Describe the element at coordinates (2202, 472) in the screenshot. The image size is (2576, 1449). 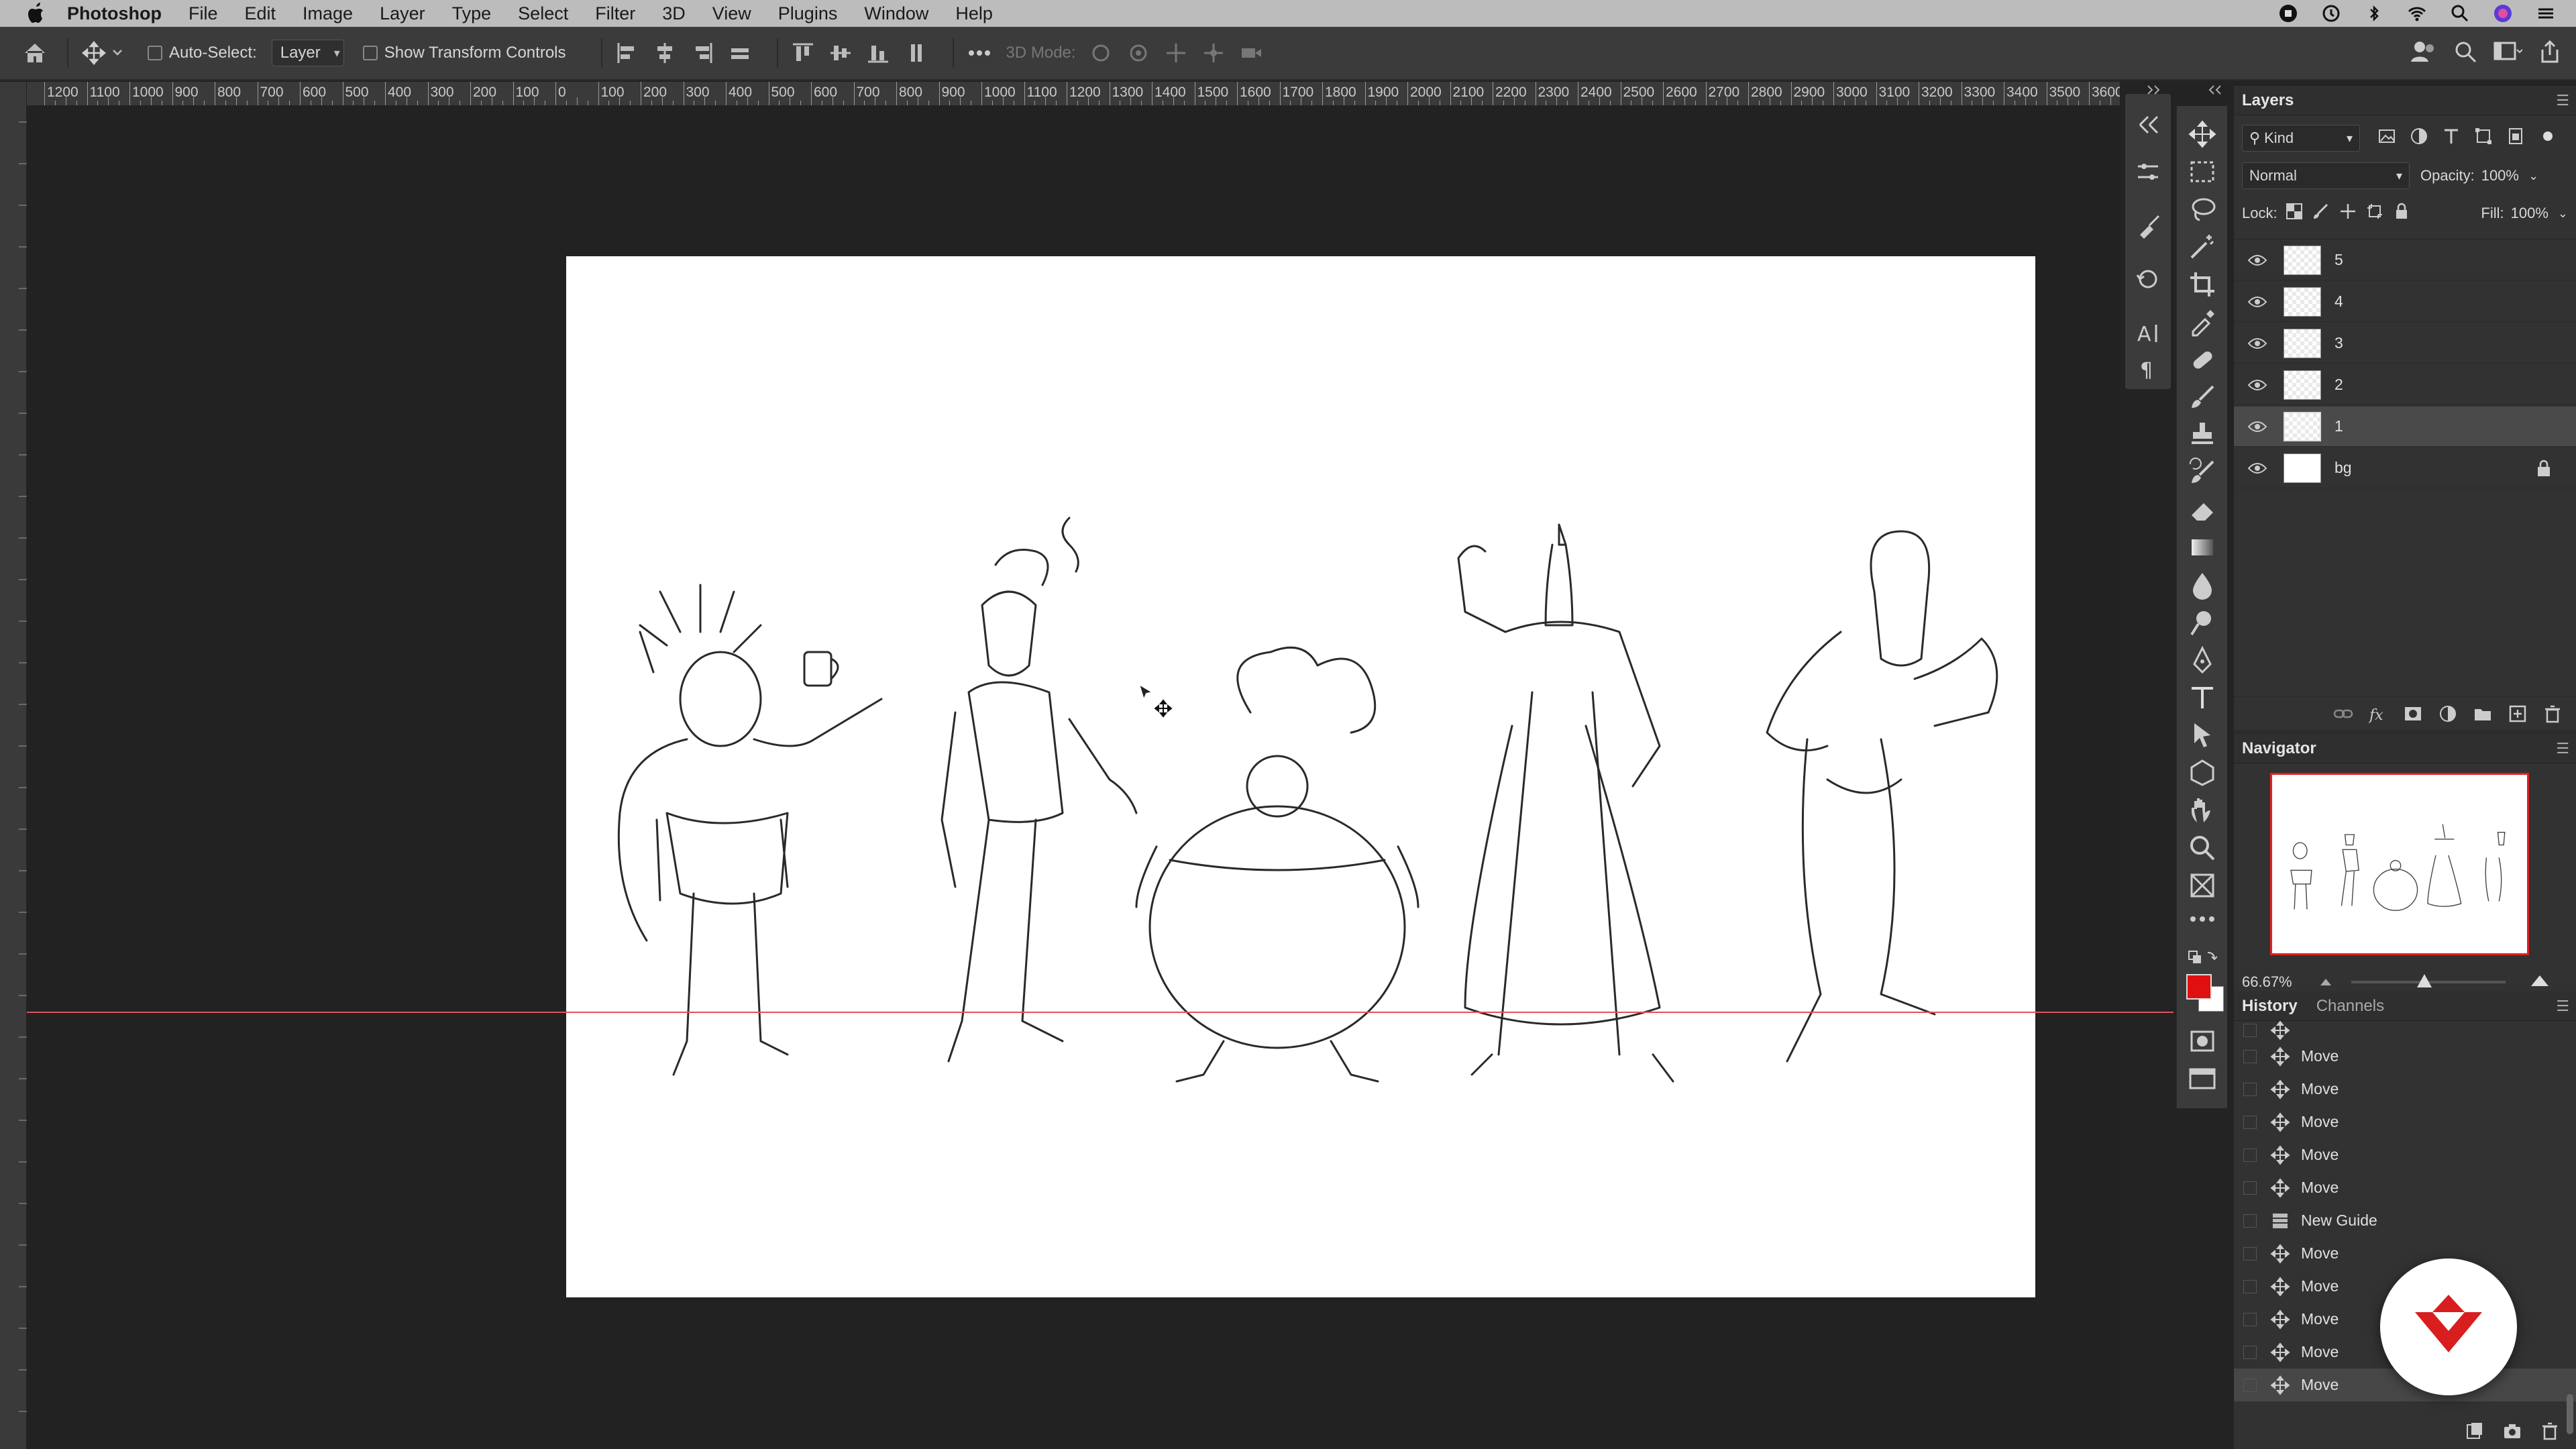
I see `history-brush-tool-icon` at that location.